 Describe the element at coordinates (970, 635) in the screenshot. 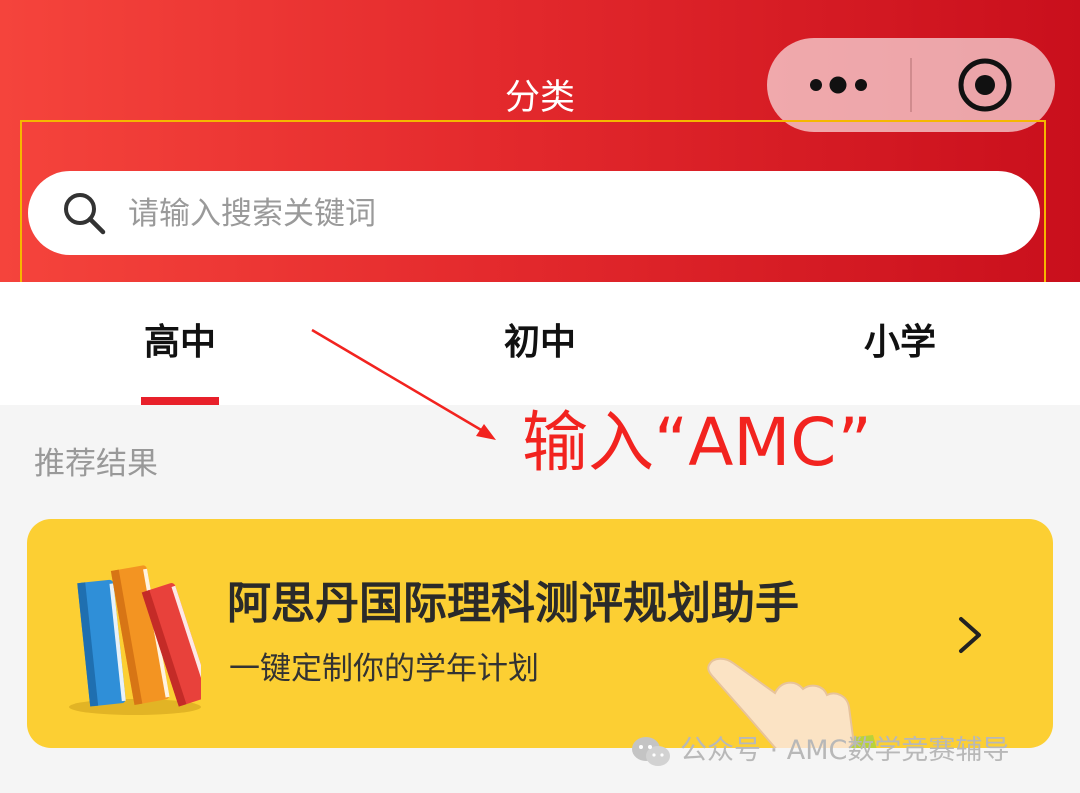

I see `chevron-right-icon` at that location.